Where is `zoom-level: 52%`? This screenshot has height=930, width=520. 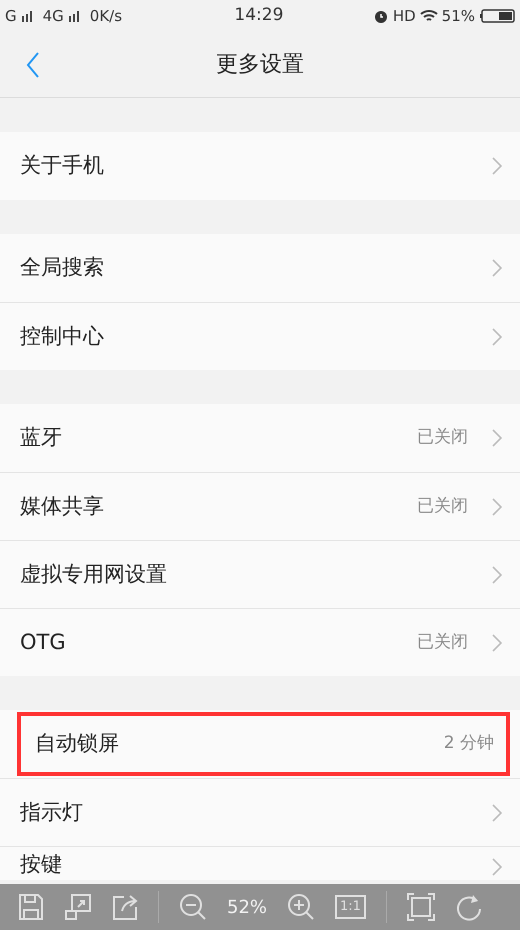
zoom-level: 52% is located at coordinates (247, 908).